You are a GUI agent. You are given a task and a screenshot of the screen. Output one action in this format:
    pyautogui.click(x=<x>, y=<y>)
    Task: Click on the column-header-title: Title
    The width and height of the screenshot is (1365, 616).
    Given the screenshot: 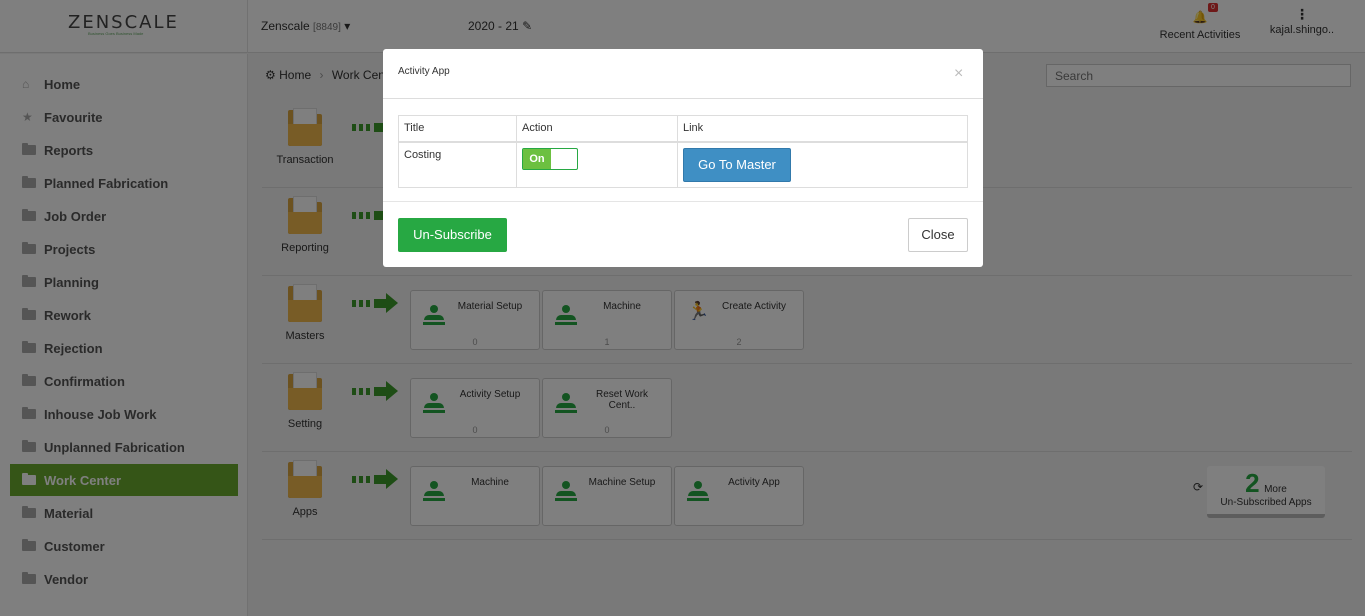 What is the action you would take?
    pyautogui.click(x=457, y=129)
    